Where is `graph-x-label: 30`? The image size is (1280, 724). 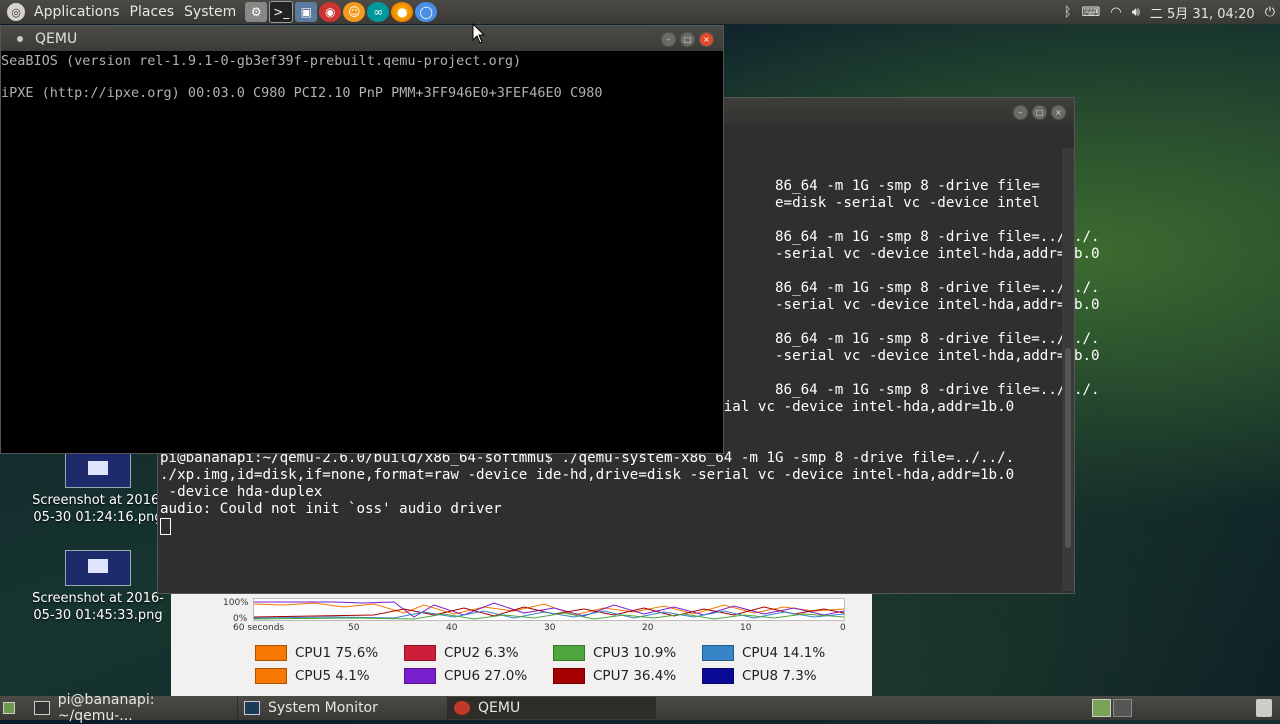 graph-x-label: 30 is located at coordinates (550, 628).